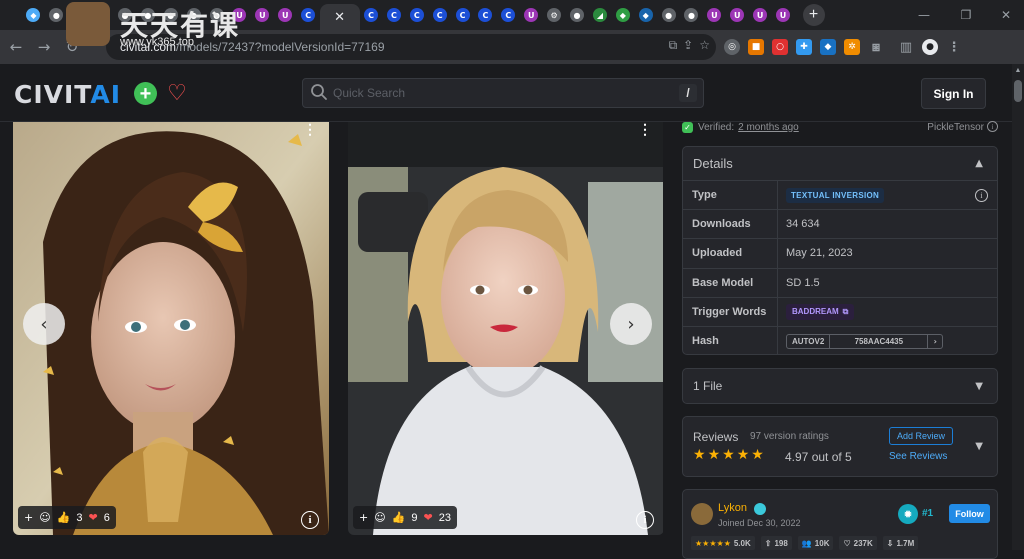 This screenshot has height=559, width=1024. I want to click on rank-badge-icon: ✹, so click(908, 514).